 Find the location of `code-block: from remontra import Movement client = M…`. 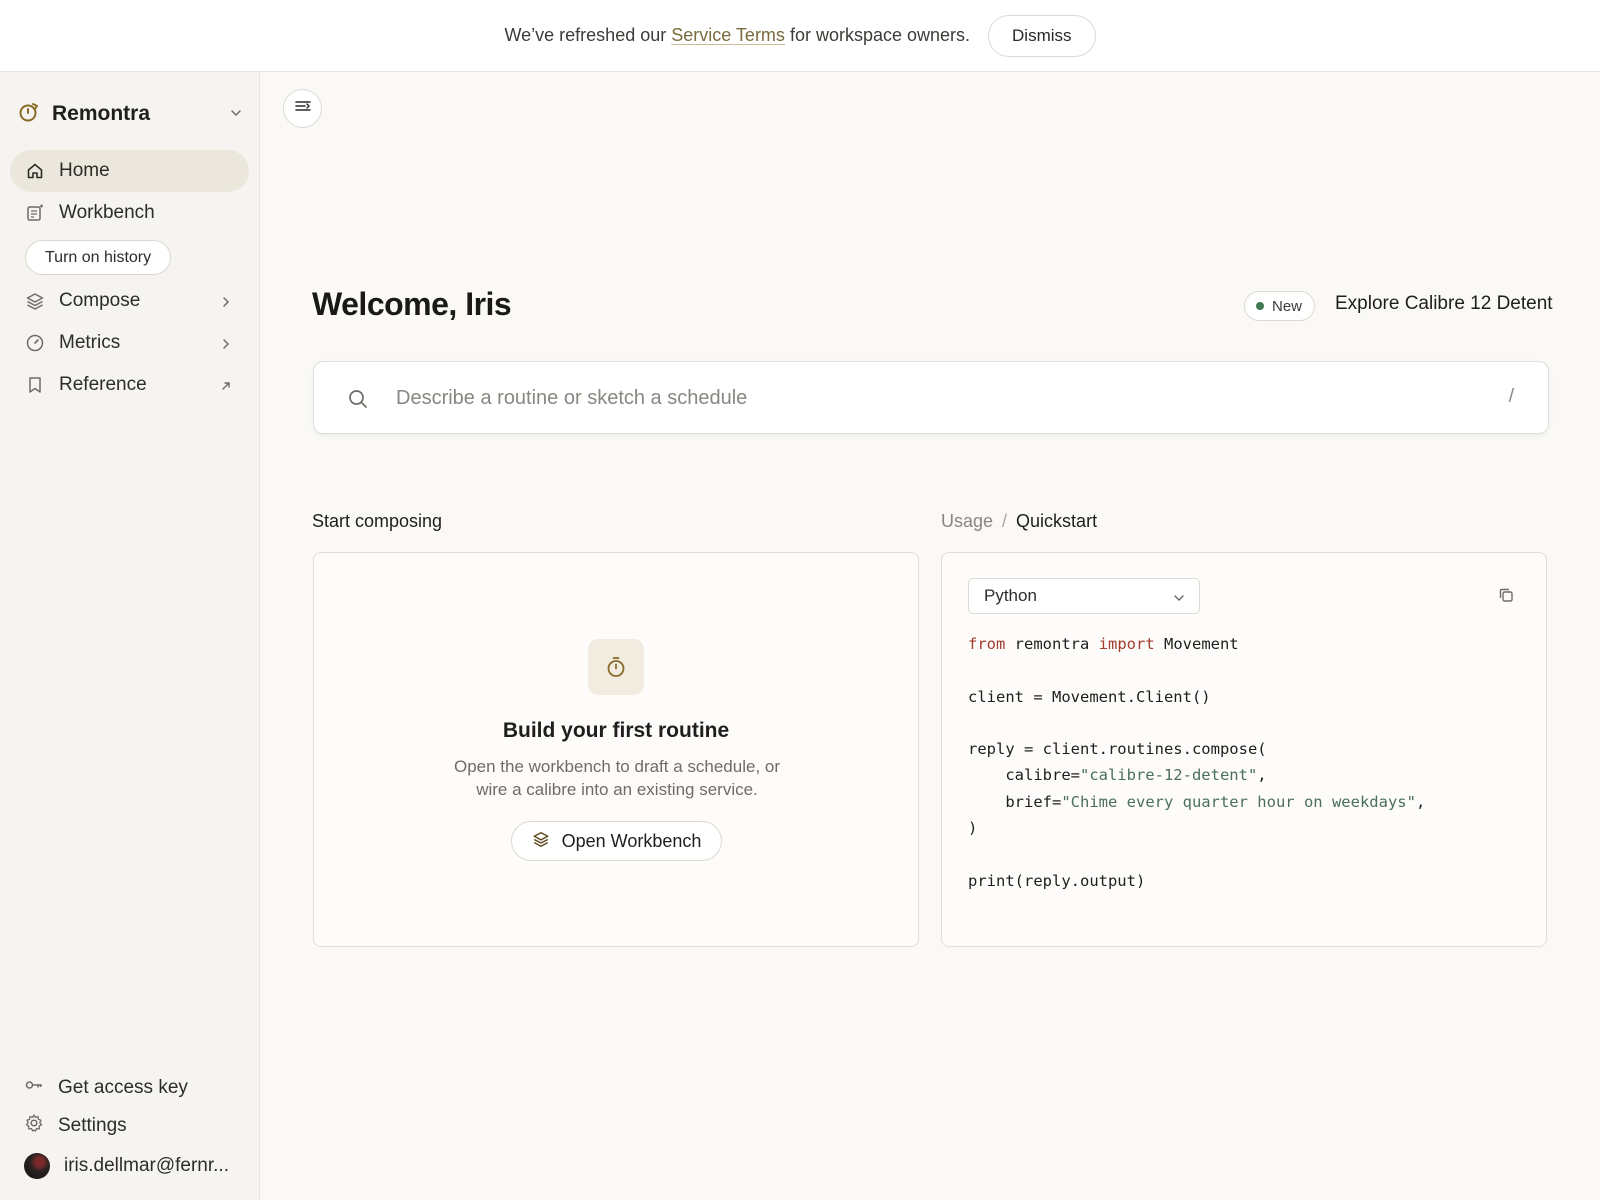

code-block: from remontra import Movement client = M… is located at coordinates (1196, 762).